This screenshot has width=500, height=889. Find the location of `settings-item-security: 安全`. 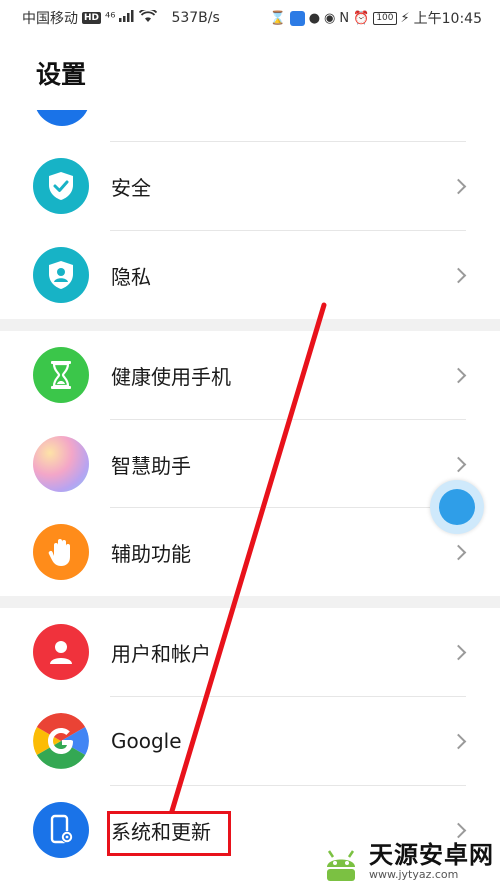

settings-item-security: 安全 is located at coordinates (250, 186).